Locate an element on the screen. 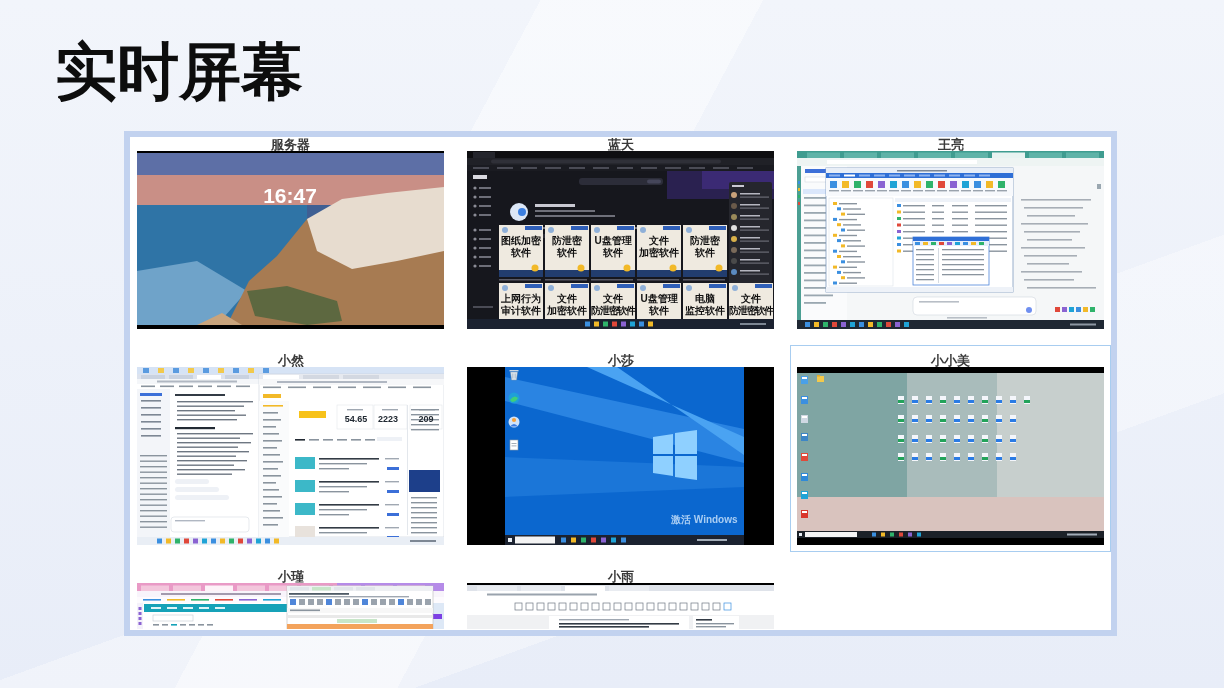  screen-card: 蓝天 图纸加密 软件 防泄密 软件 U盘管理 软件 文件 加密软件 防泄密 软件 上网行为 审计软件 文件 加密软件 文件 防泄密软件 U盘管理 软件 电脑 监控软件 文件 防泄密软件 is located at coordinates (620, 236).